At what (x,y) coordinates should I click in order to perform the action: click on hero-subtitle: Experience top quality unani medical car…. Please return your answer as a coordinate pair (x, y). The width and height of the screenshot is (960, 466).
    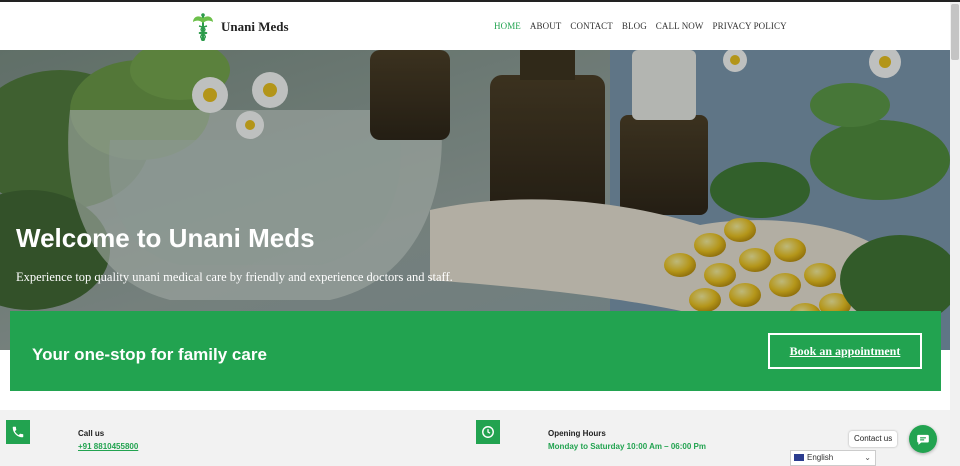
    Looking at the image, I should click on (234, 277).